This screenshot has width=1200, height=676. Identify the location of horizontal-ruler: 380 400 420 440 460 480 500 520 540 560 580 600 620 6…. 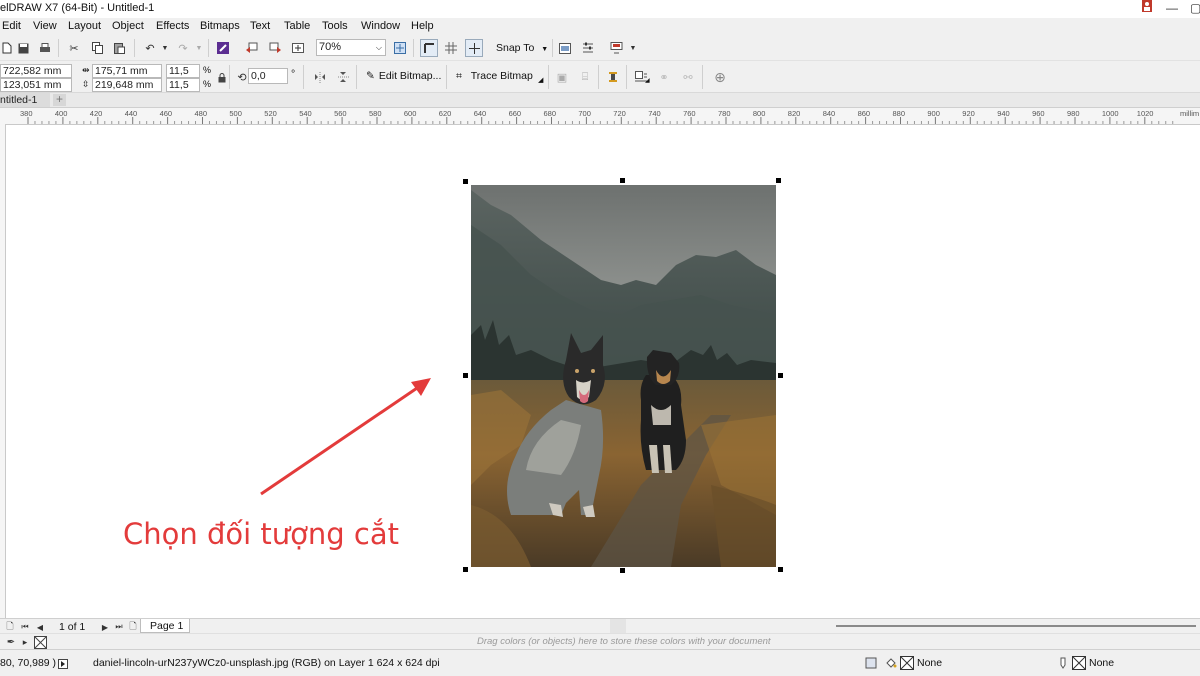
(600, 116).